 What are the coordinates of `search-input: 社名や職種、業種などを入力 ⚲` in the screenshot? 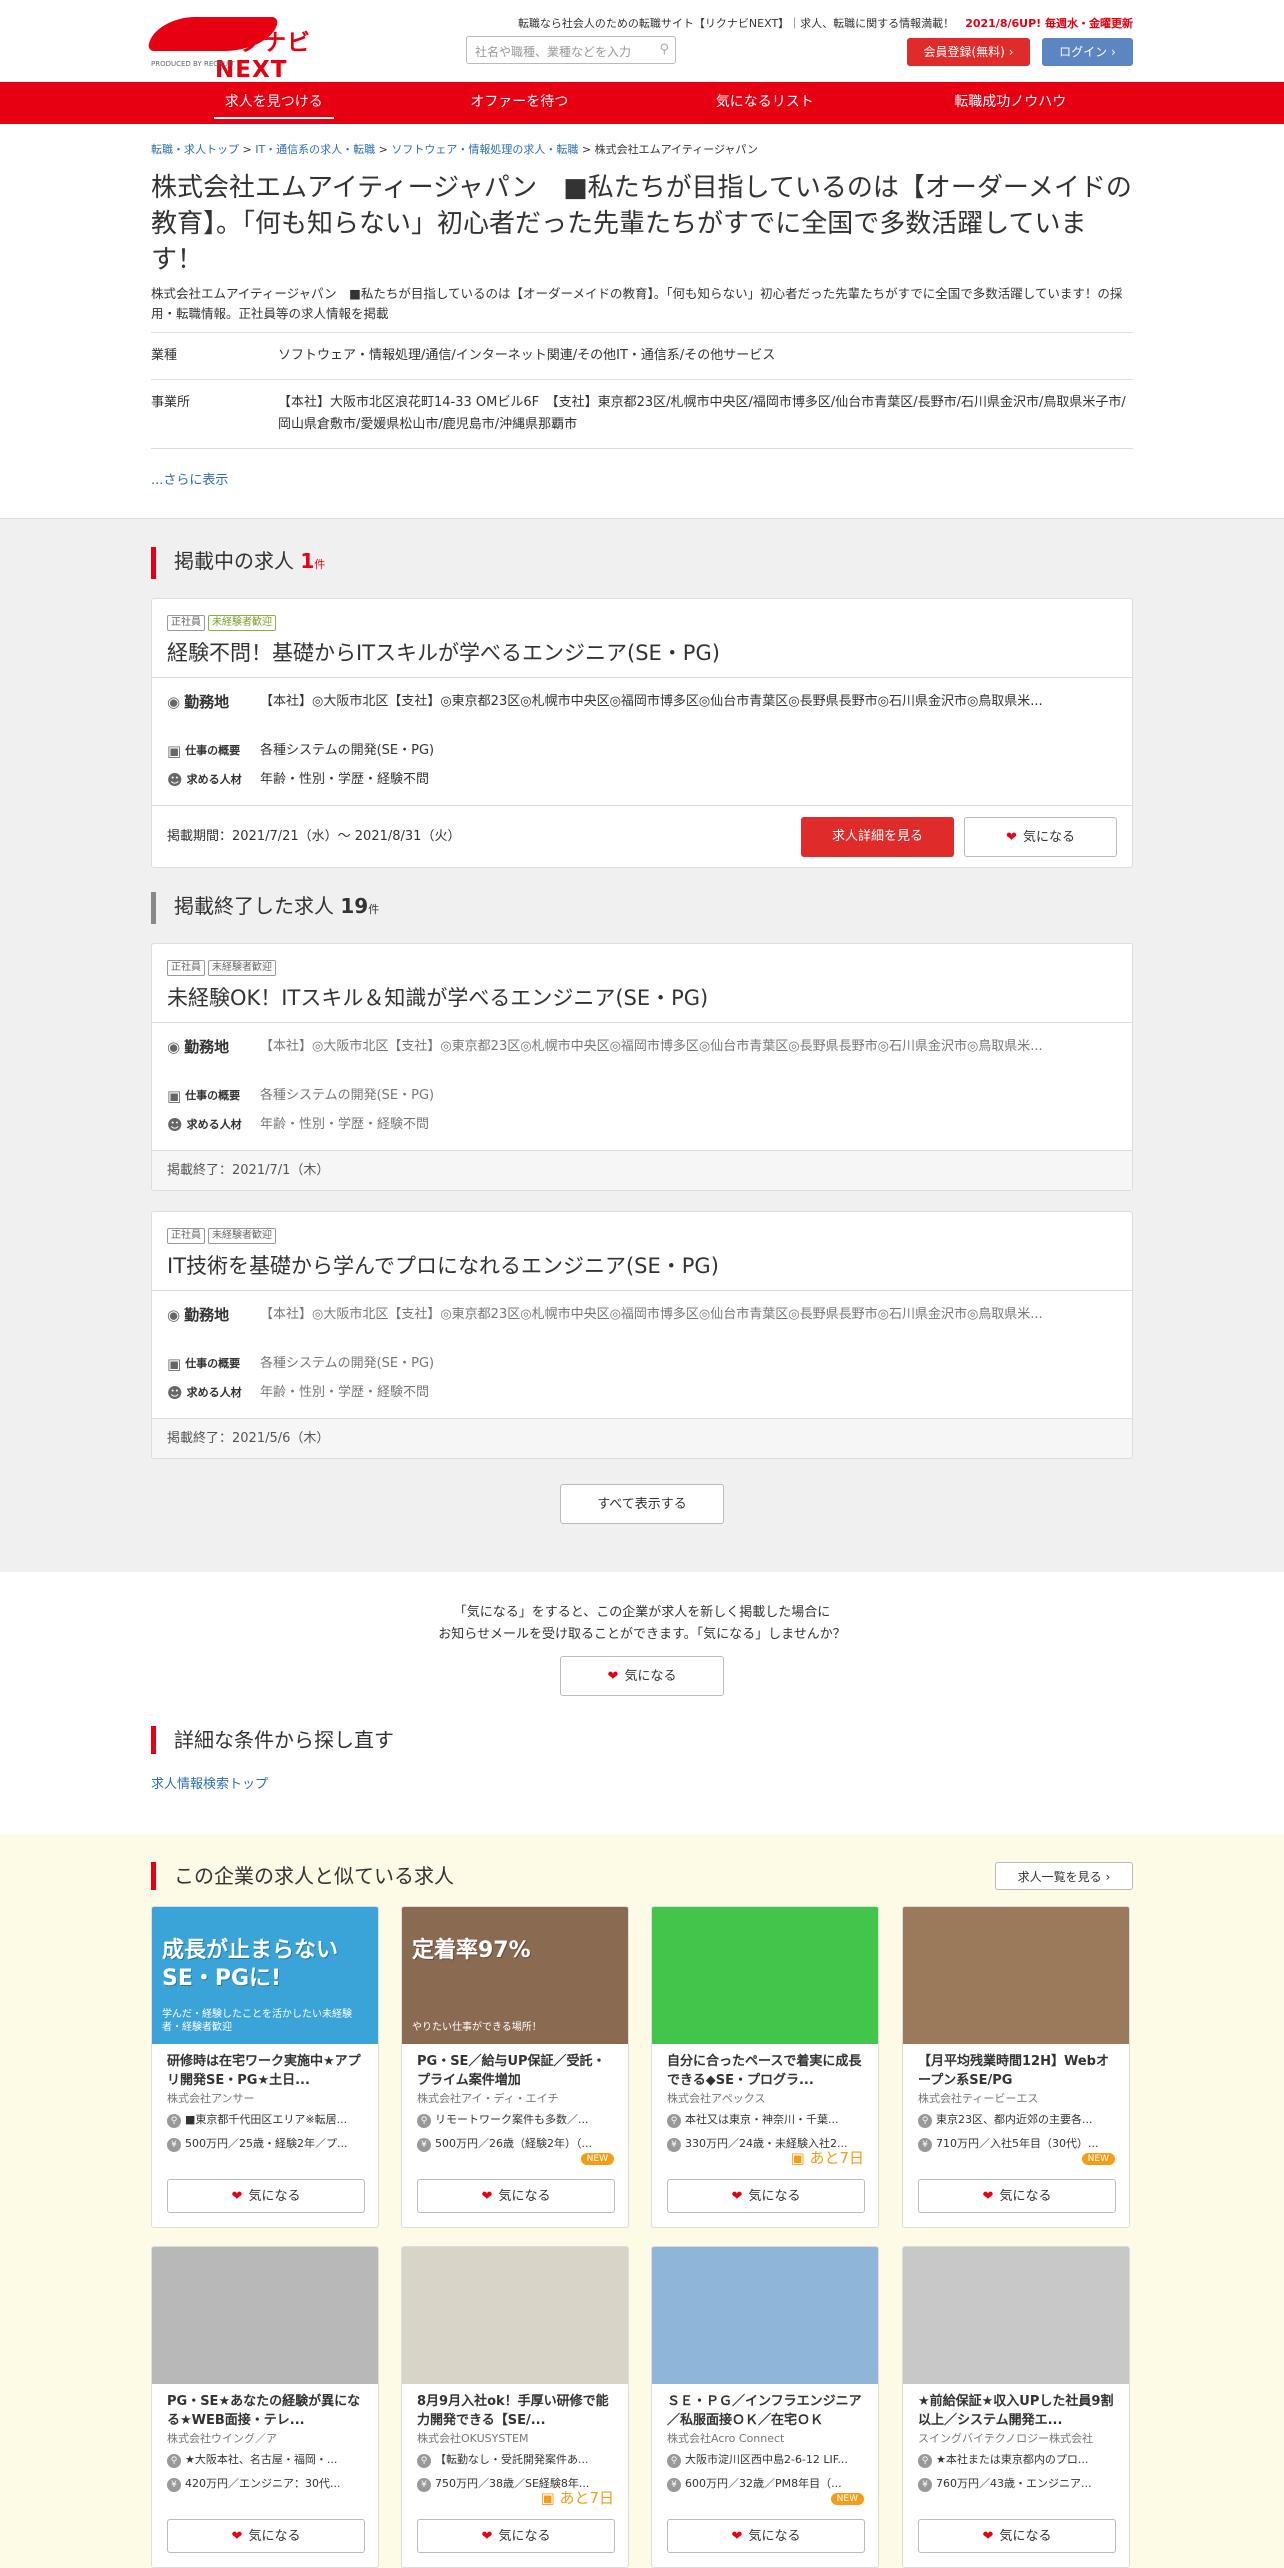 It's located at (571, 50).